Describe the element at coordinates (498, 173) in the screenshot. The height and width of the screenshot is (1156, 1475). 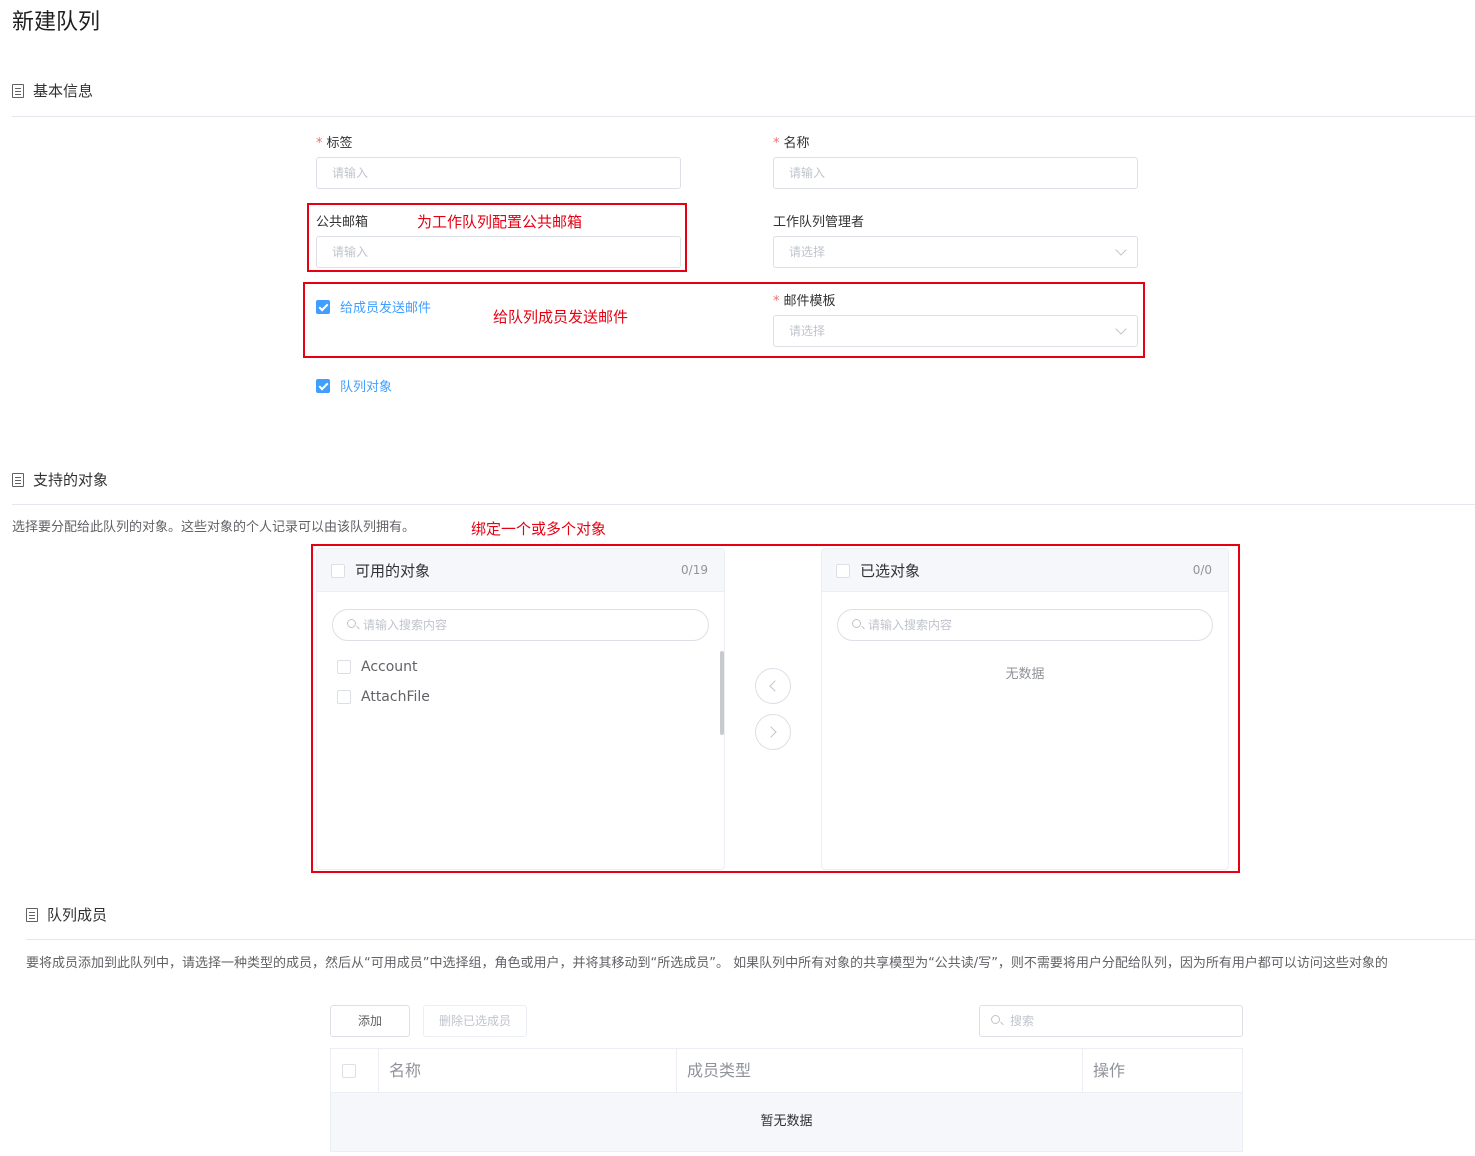
I see `label-input` at that location.